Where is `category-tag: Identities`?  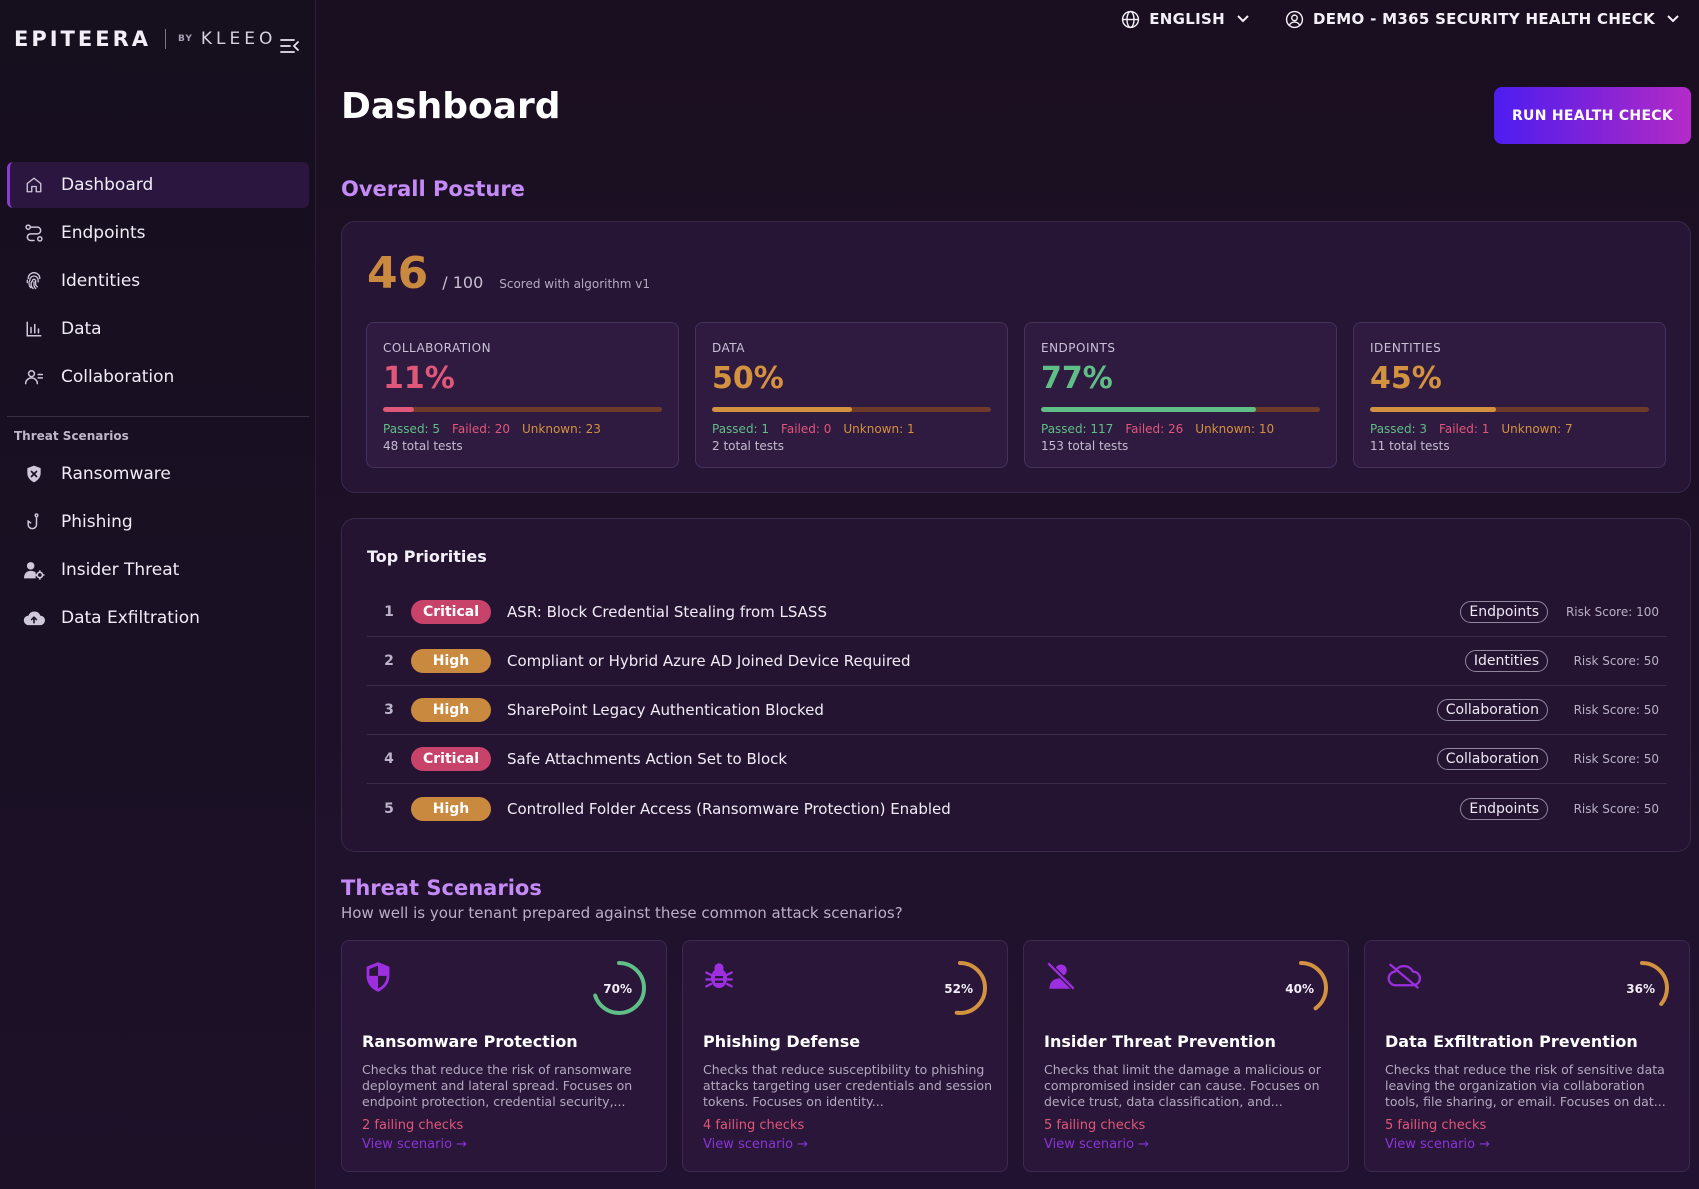 category-tag: Identities is located at coordinates (1506, 661).